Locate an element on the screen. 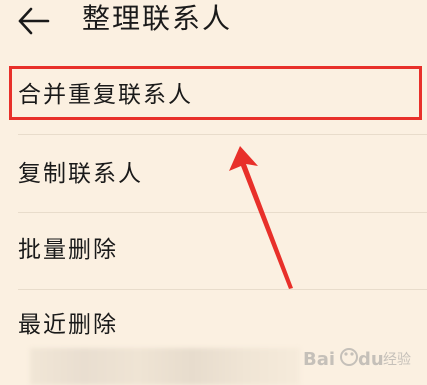 Image resolution: width=427 pixels, height=385 pixels. back-arrow-icon is located at coordinates (33, 21).